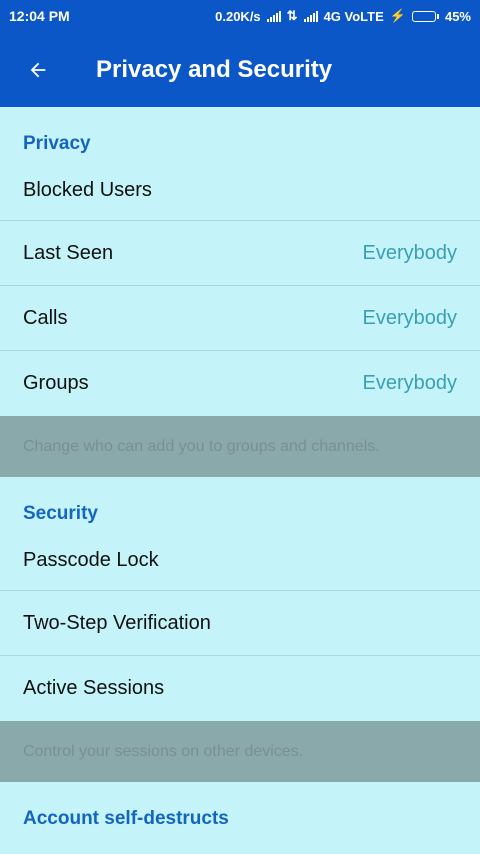  What do you see at coordinates (39, 16) in the screenshot?
I see `status-time: 12:04 PM` at bounding box center [39, 16].